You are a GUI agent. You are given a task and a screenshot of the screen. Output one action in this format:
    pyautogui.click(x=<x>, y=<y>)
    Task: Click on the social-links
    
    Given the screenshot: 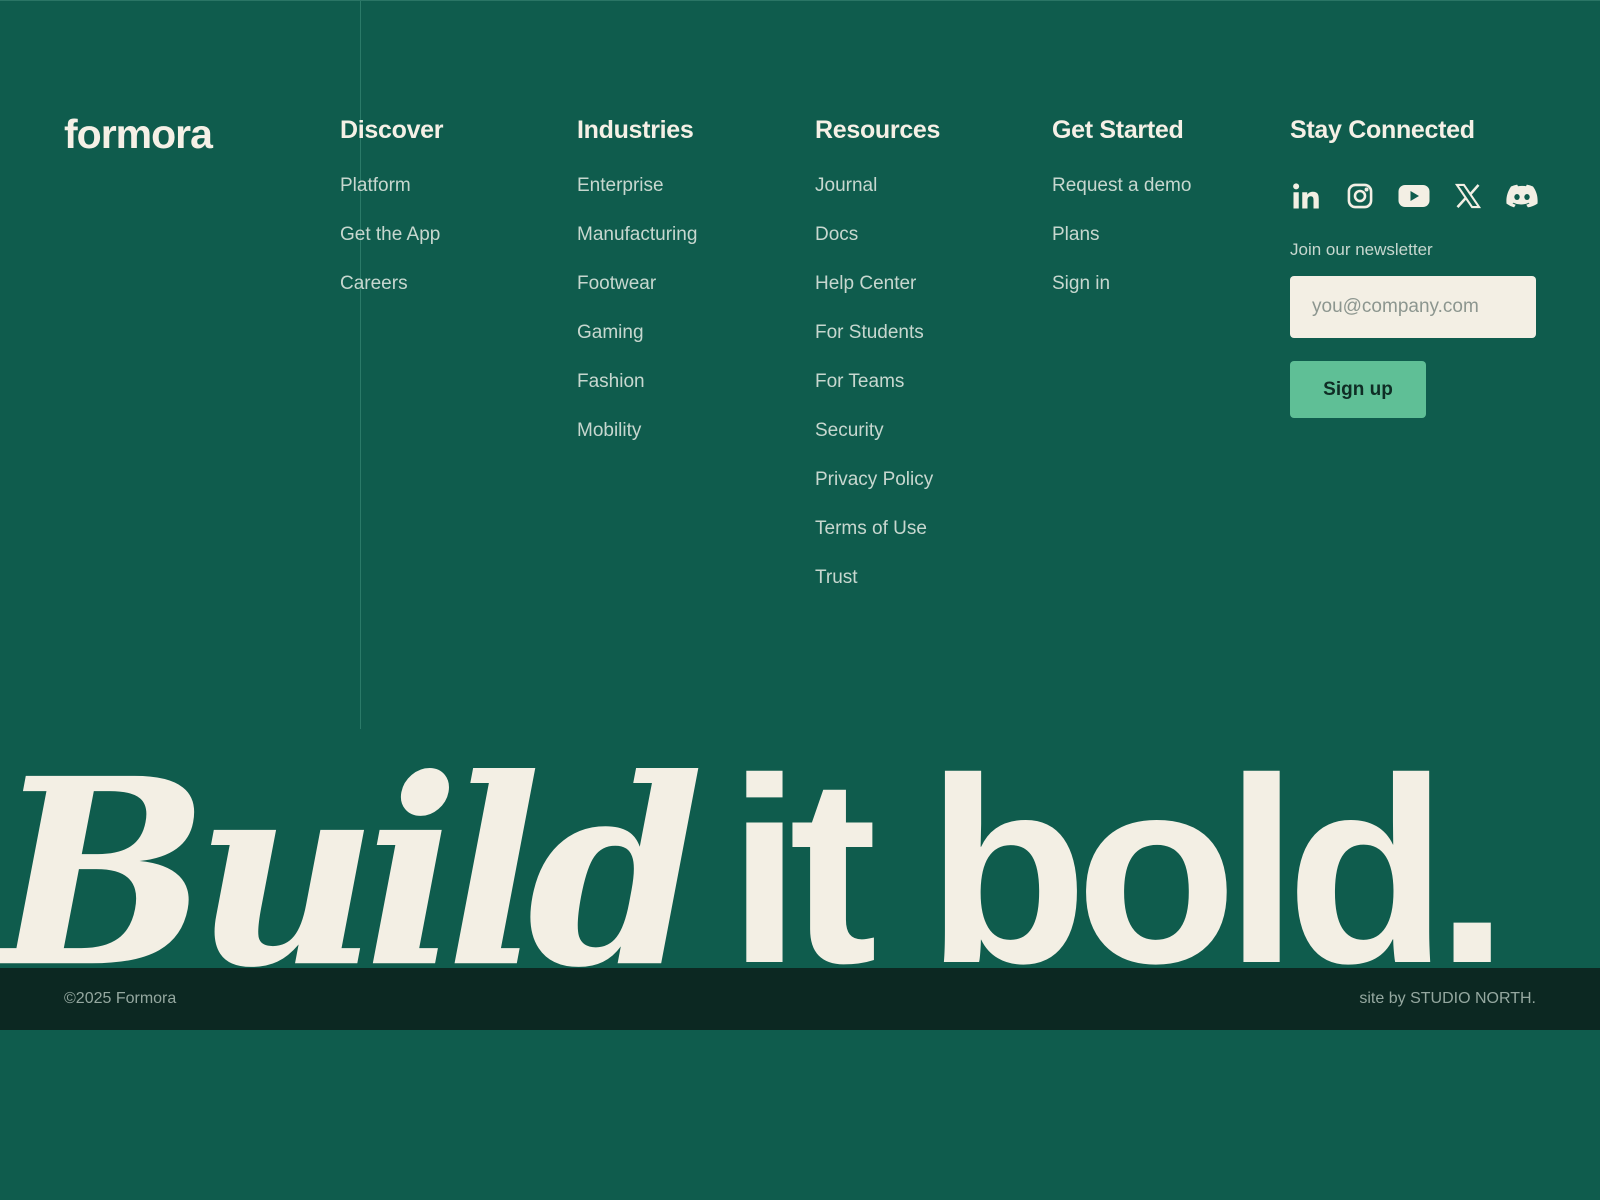 What is the action you would take?
    pyautogui.click(x=1414, y=196)
    